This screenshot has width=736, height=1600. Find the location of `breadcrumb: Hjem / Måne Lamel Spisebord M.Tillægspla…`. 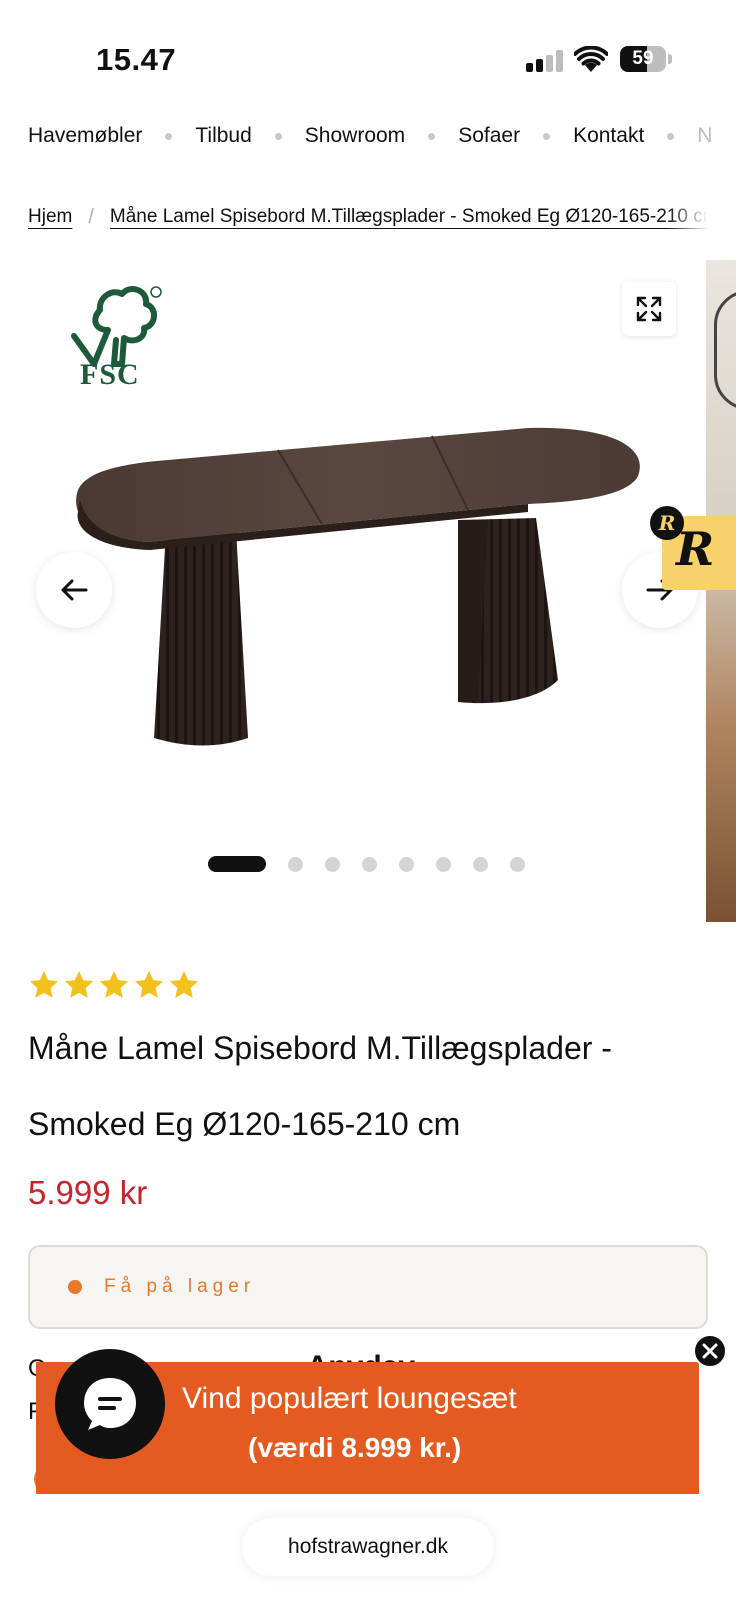

breadcrumb: Hjem / Måne Lamel Spisebord M.Tillægspla… is located at coordinates (368, 217).